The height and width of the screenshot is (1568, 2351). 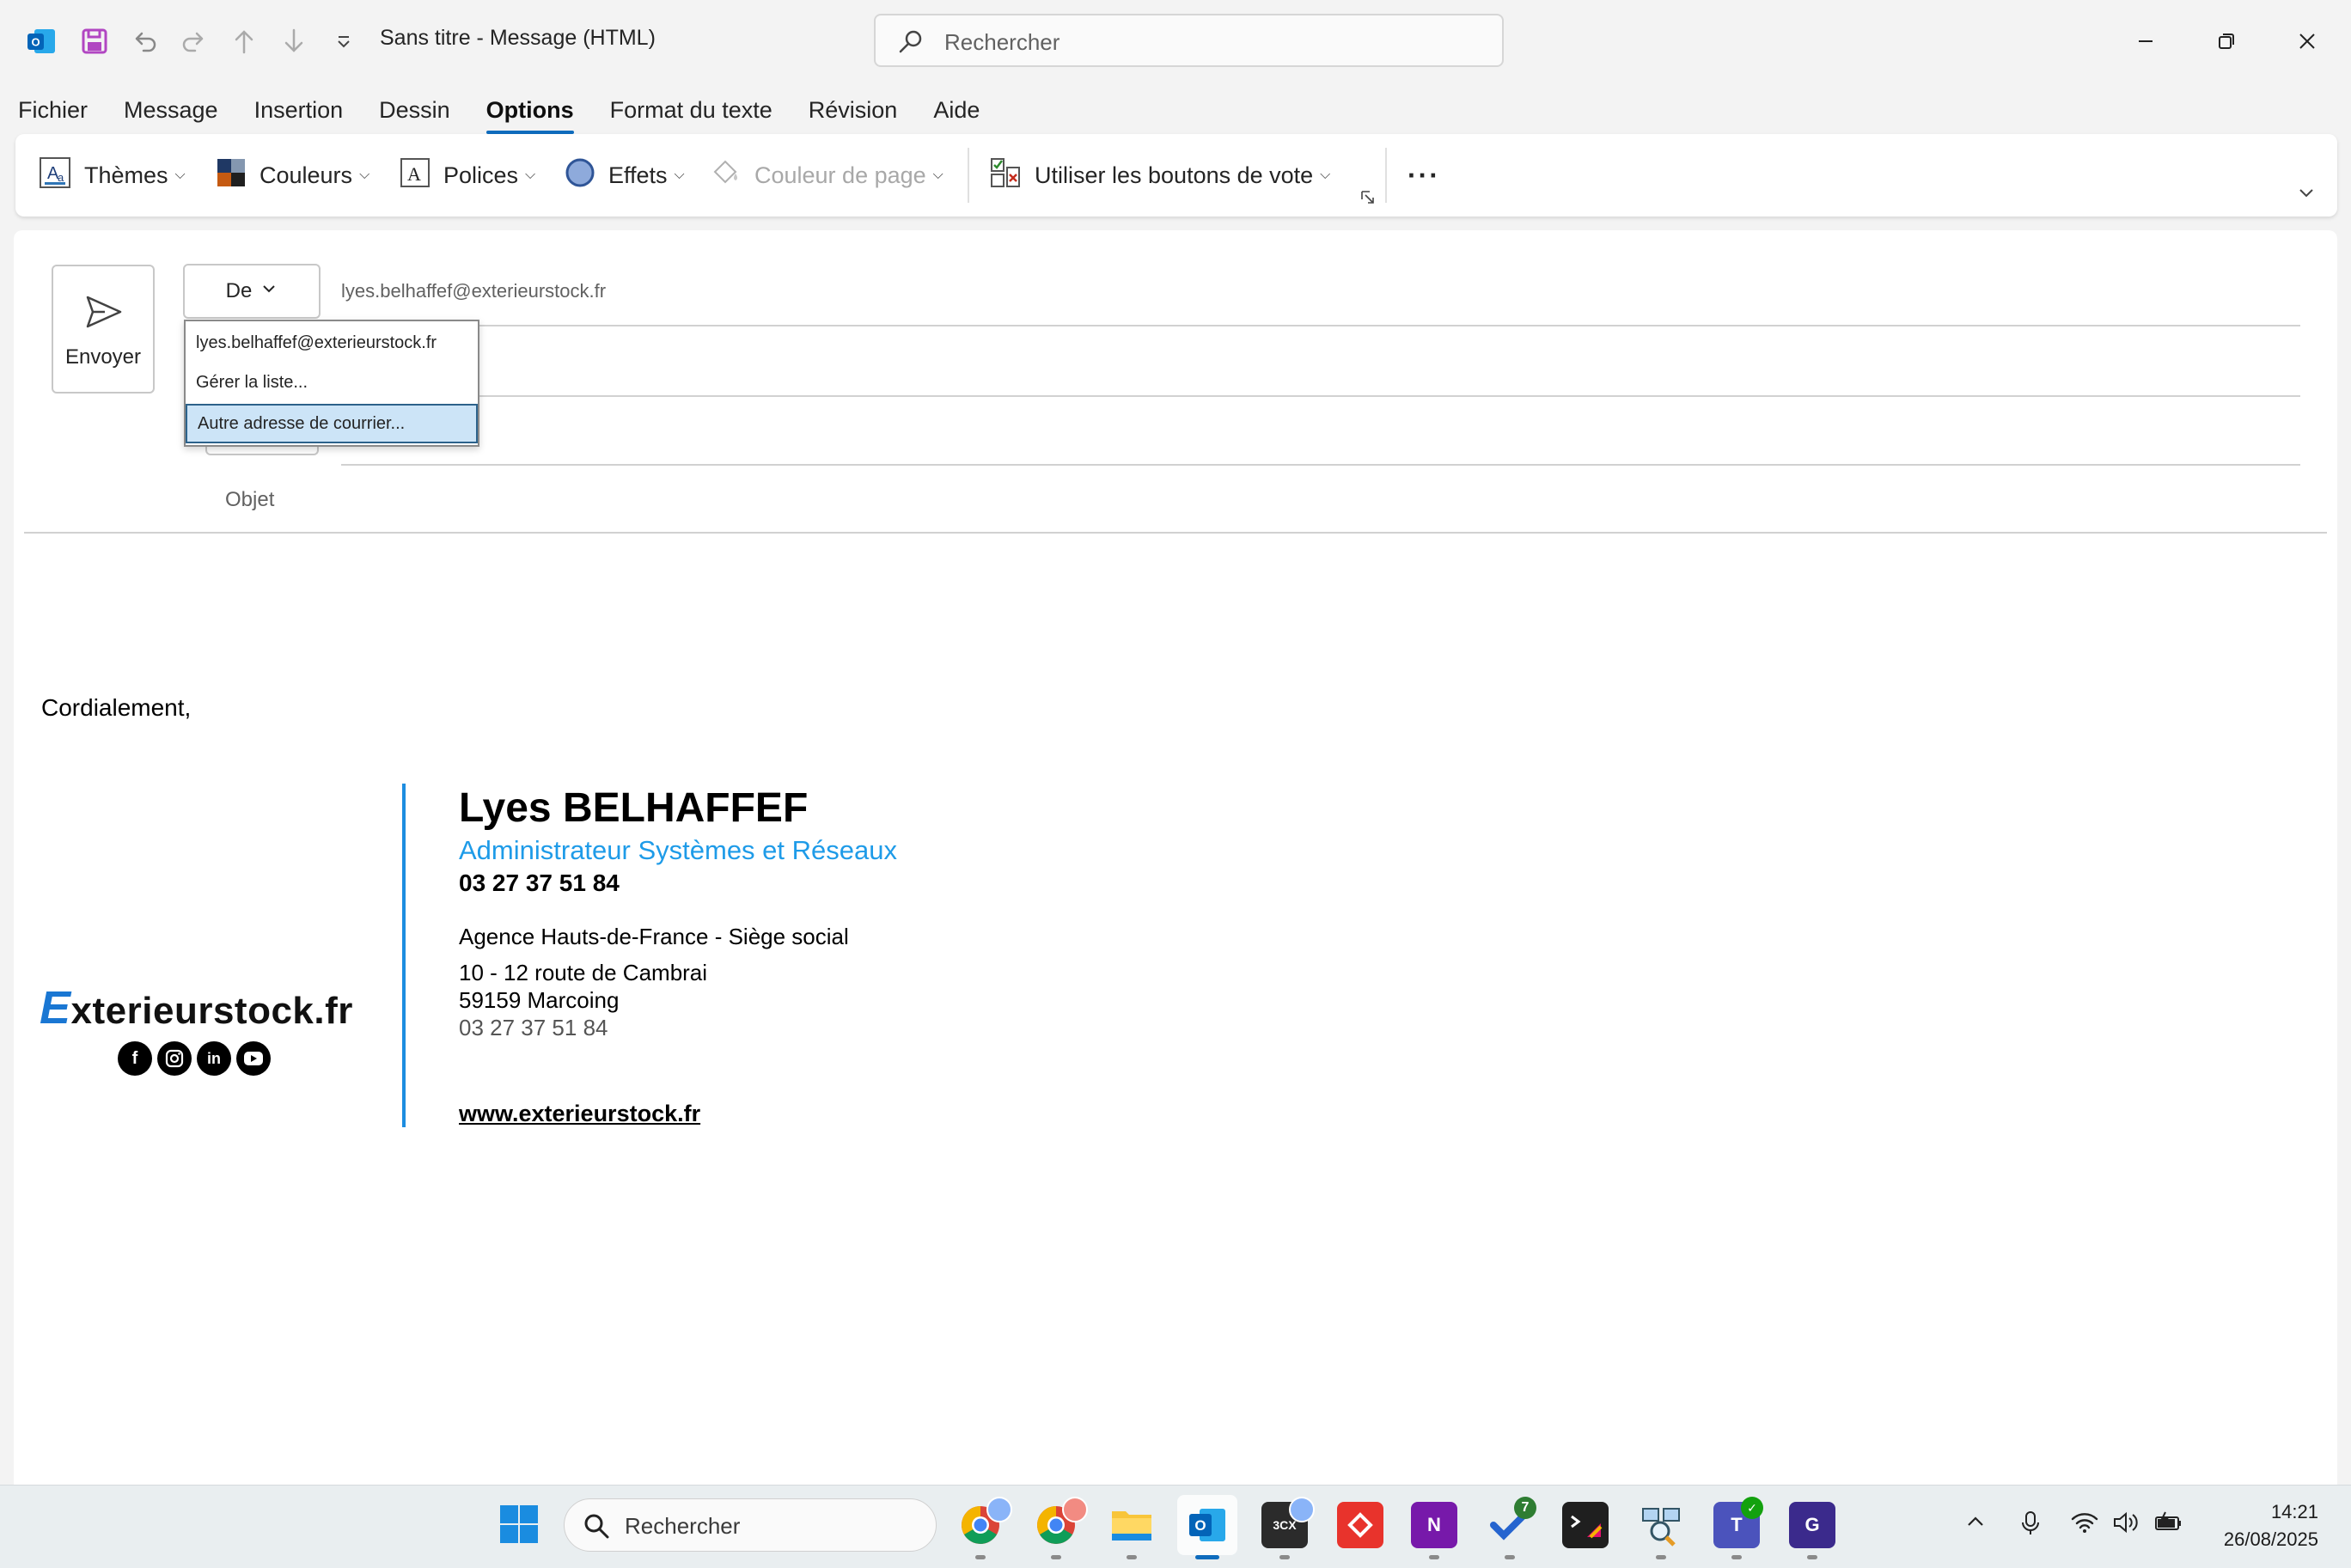 What do you see at coordinates (634, 808) in the screenshot?
I see `signature-name: Lyes BELHAFFEF` at bounding box center [634, 808].